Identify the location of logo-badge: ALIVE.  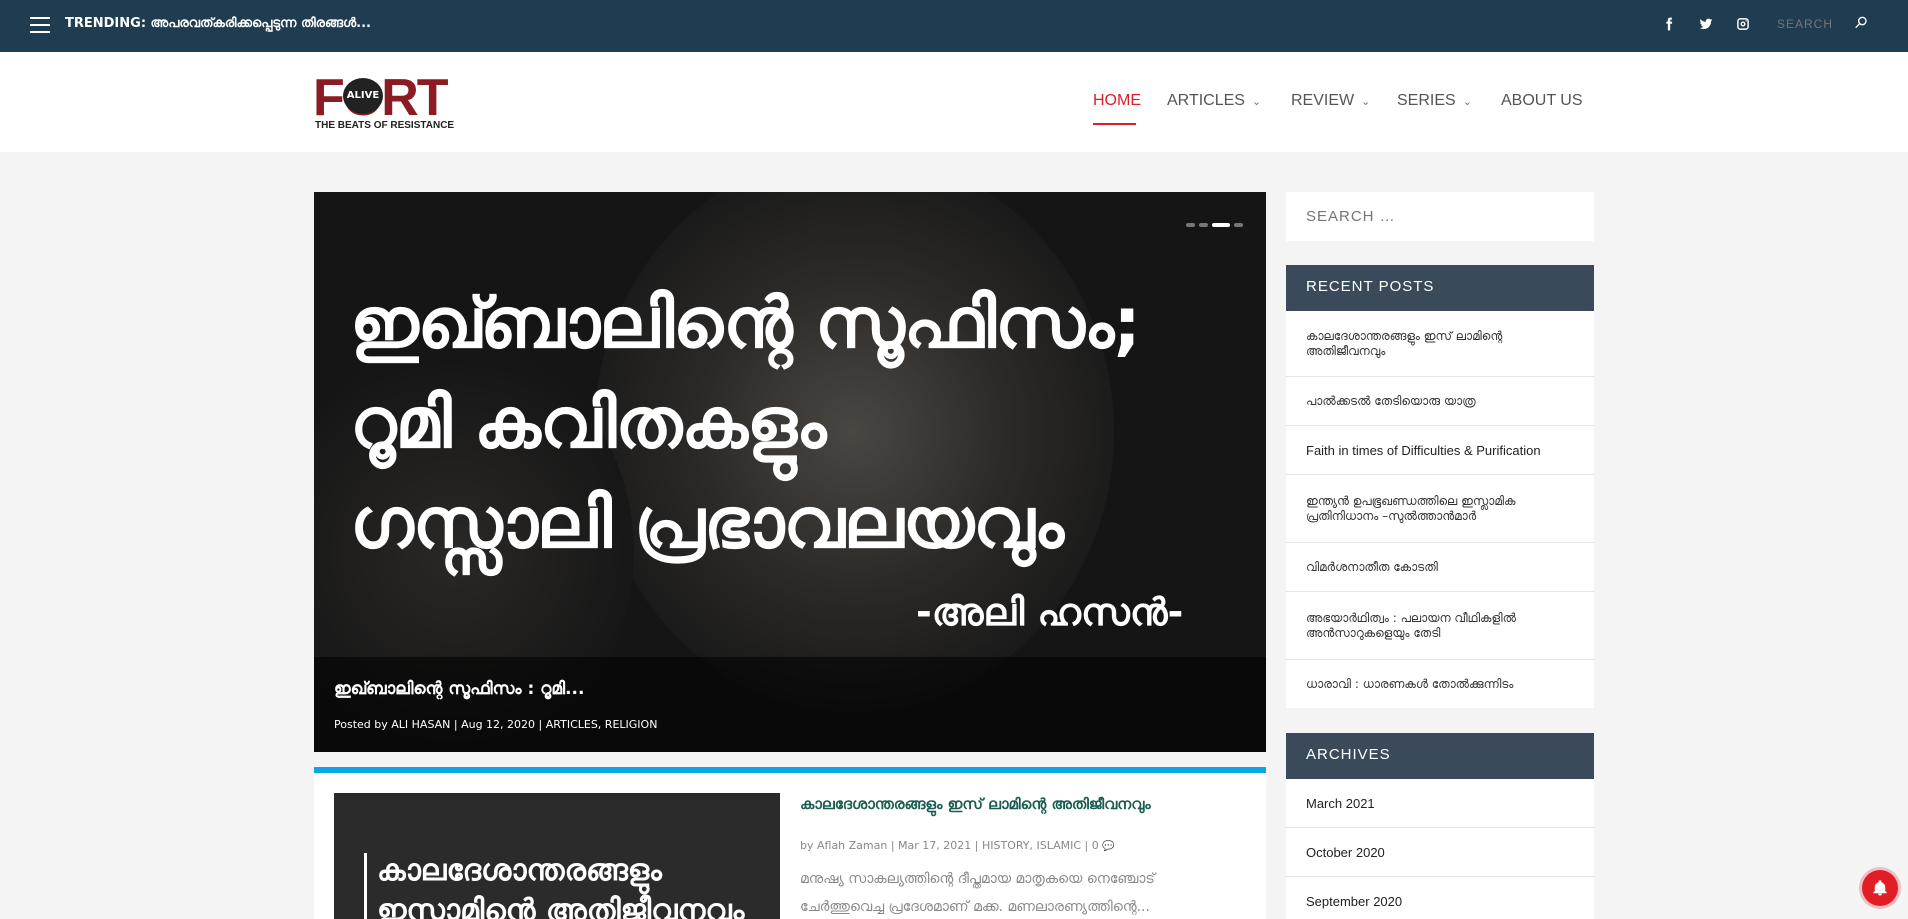
(363, 96).